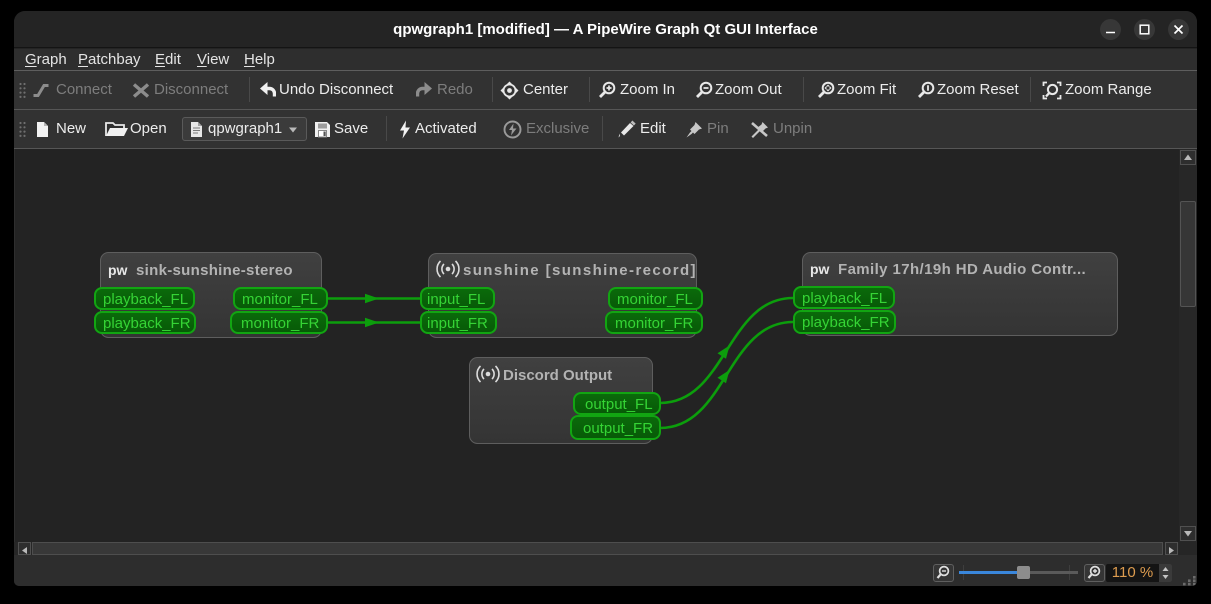 Image resolution: width=1211 pixels, height=604 pixels. I want to click on svg-text: input_FL, so click(456, 299).